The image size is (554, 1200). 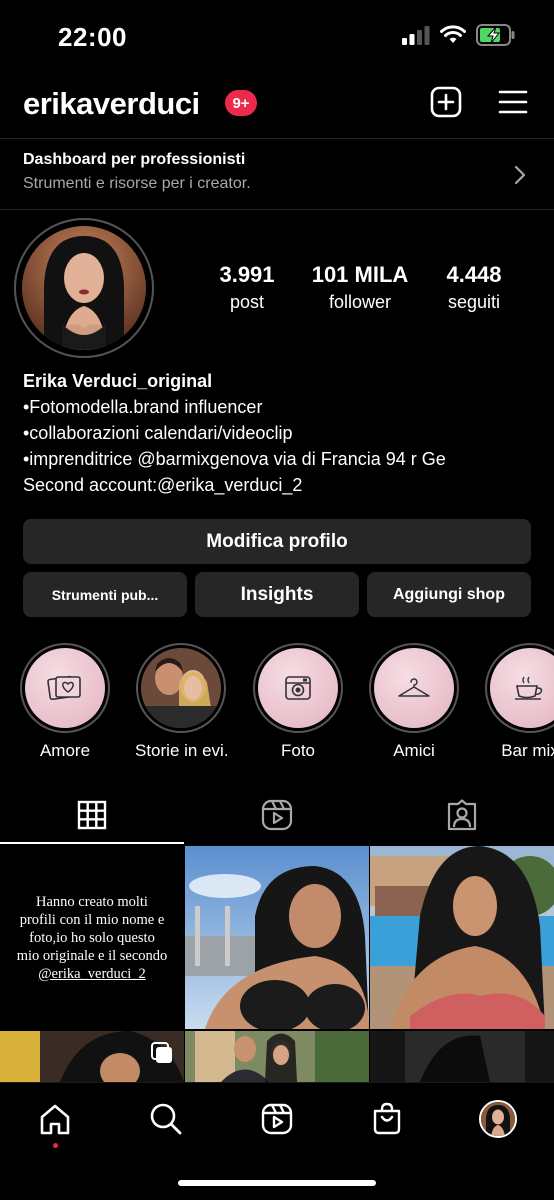 I want to click on bio-line: Second account:@erika_verduci_2, so click(x=283, y=485).